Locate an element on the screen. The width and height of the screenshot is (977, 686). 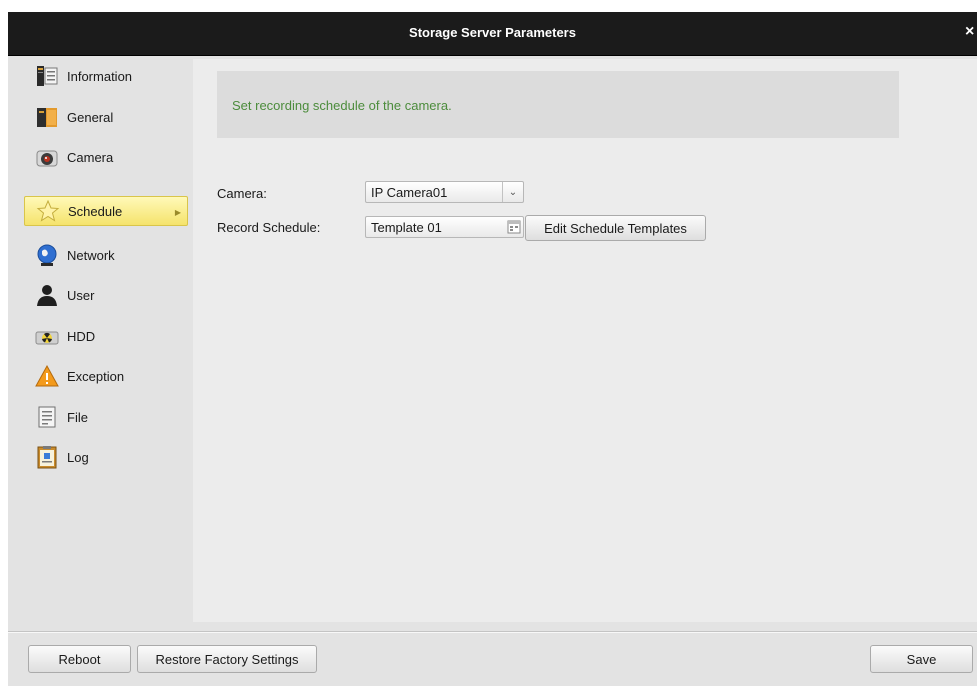
info-text: Set recording schedule of the camera. is located at coordinates (342, 105).